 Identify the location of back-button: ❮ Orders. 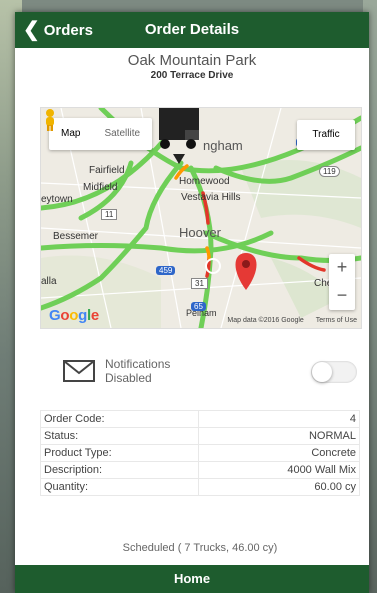
(58, 30).